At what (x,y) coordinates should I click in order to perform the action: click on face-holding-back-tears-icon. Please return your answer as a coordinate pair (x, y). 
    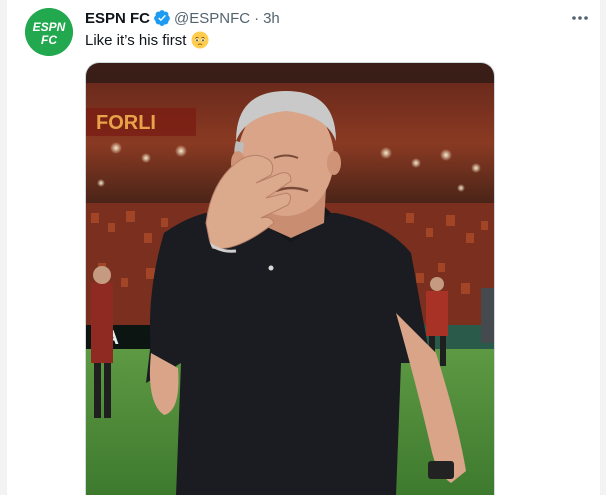
    Looking at the image, I should click on (200, 40).